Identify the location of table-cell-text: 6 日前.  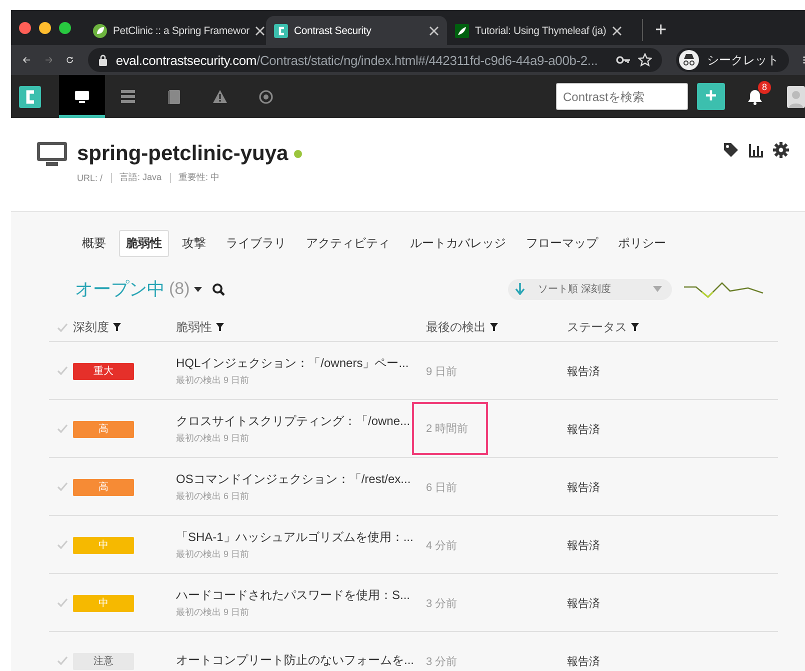
(442, 487).